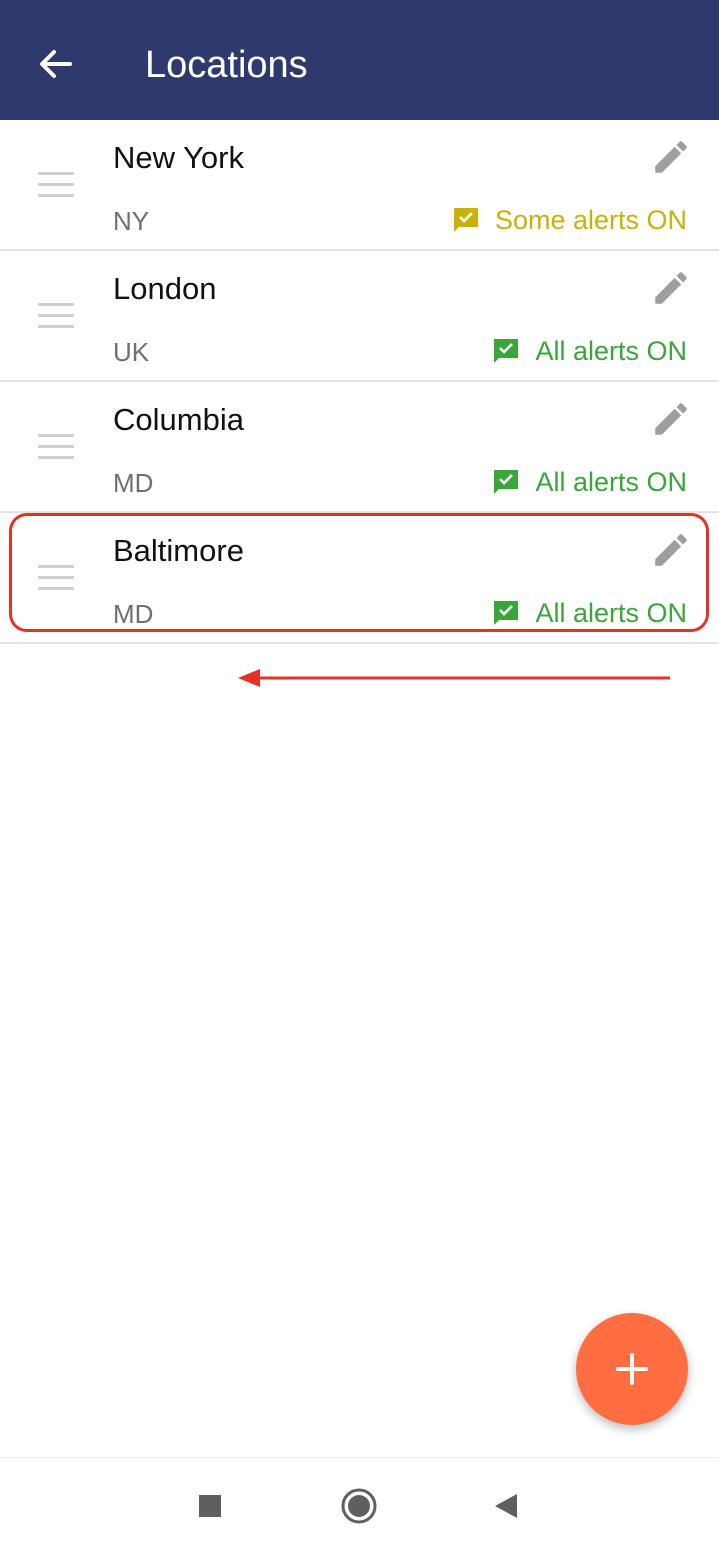 The width and height of the screenshot is (719, 1554). Describe the element at coordinates (359, 447) in the screenshot. I see `location-row-columbia: Columbia MD All alerts ON` at that location.